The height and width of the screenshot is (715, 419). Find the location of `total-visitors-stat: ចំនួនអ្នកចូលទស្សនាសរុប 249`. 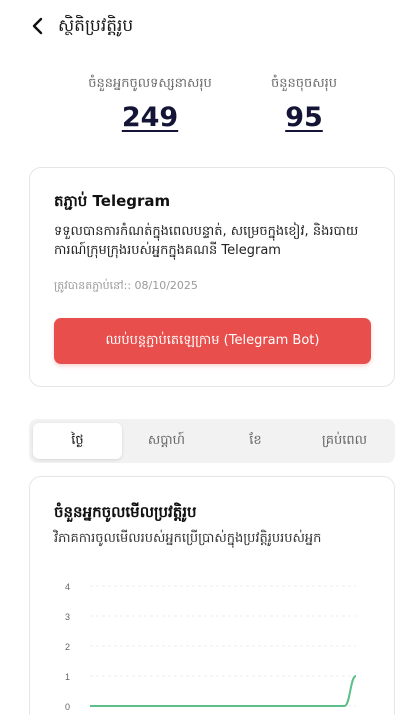

total-visitors-stat: ចំនួនអ្នកចូលទស្សនាសរុប 249 is located at coordinates (150, 106).